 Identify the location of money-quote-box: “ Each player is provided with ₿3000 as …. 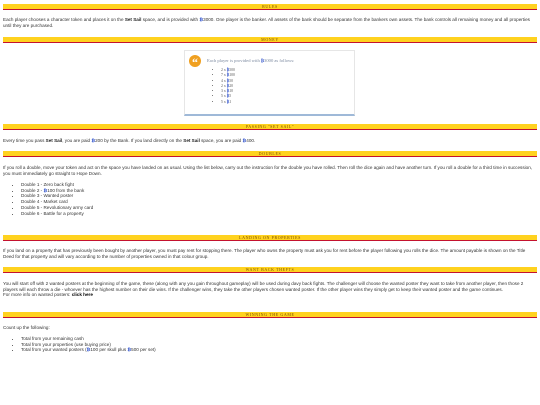
(269, 83).